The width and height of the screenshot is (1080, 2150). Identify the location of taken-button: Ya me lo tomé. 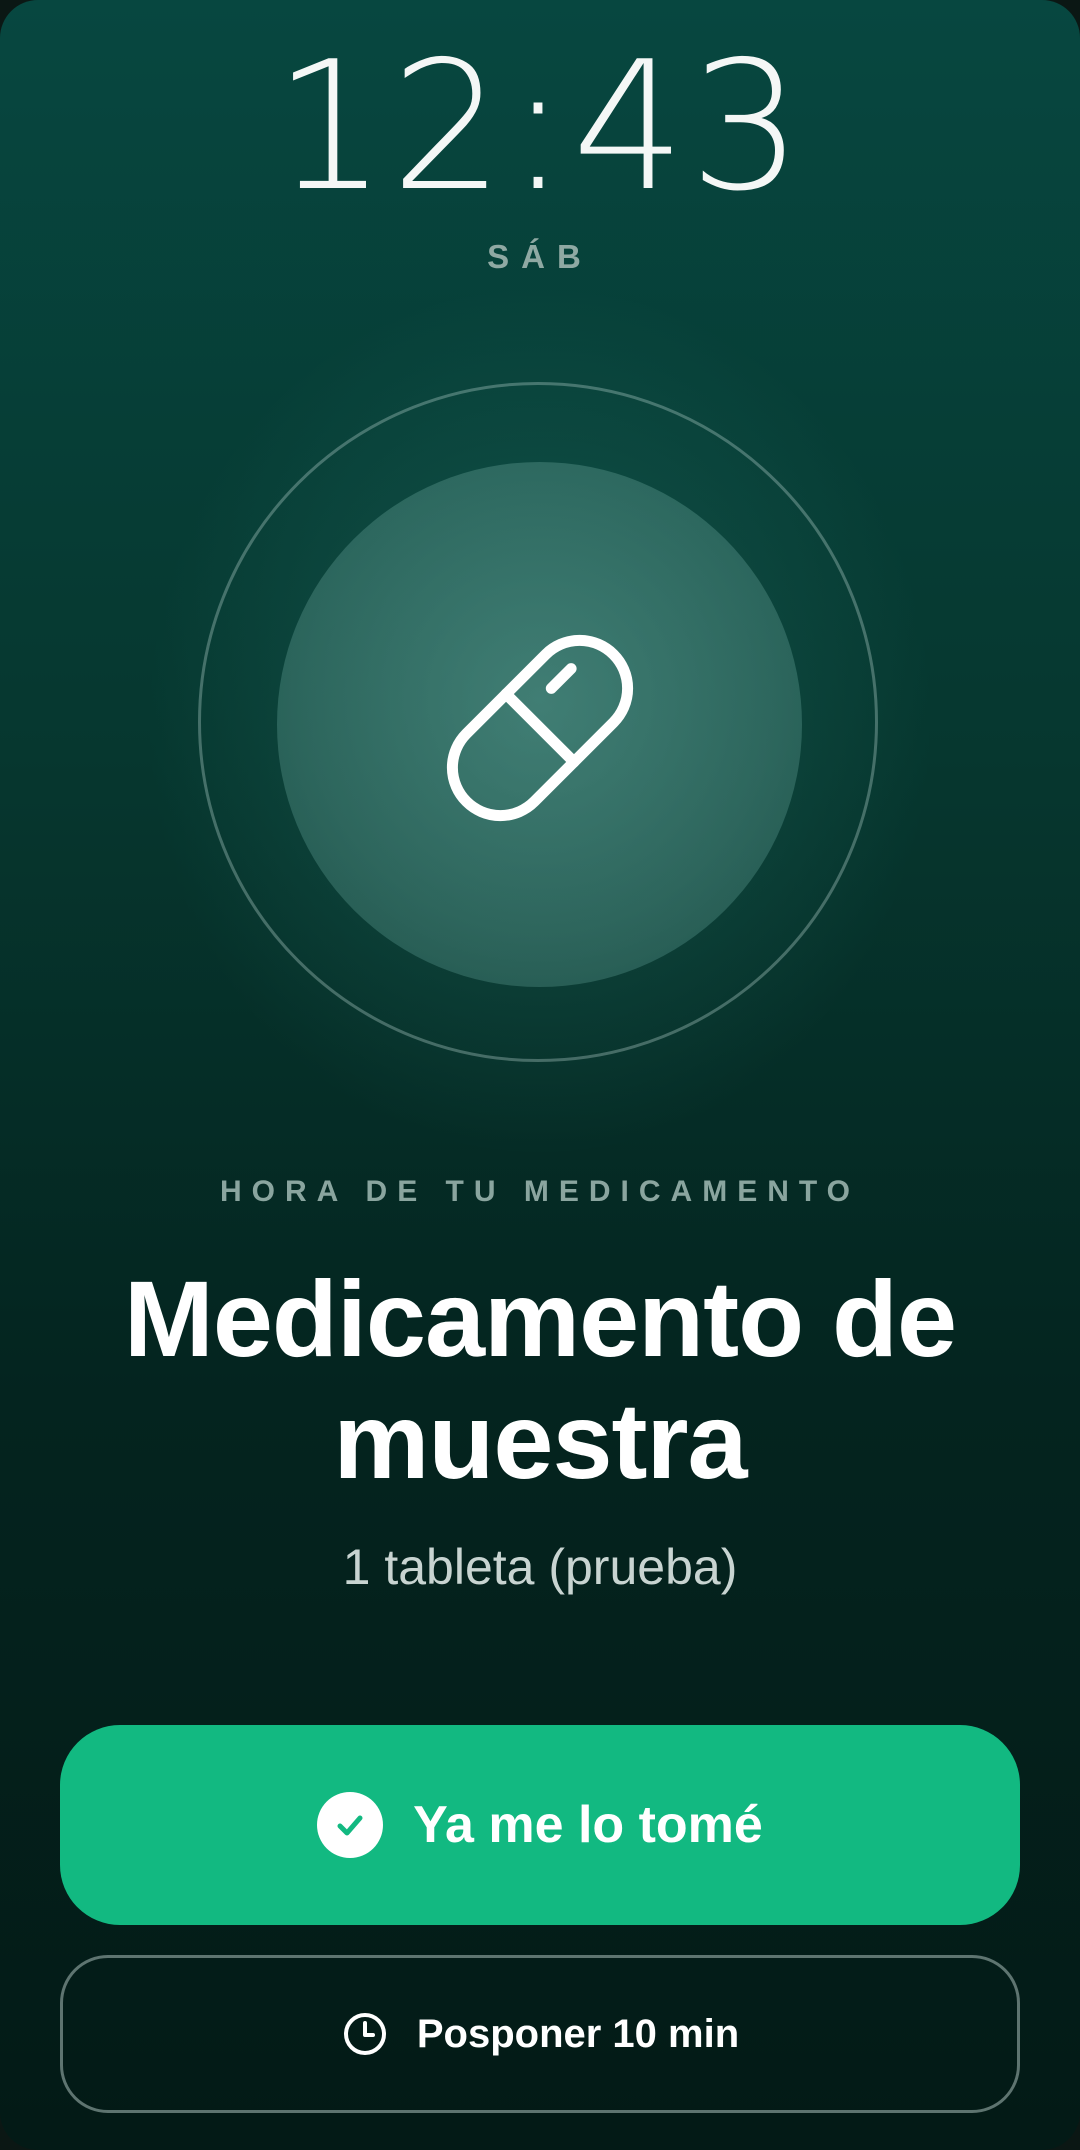
(540, 1825).